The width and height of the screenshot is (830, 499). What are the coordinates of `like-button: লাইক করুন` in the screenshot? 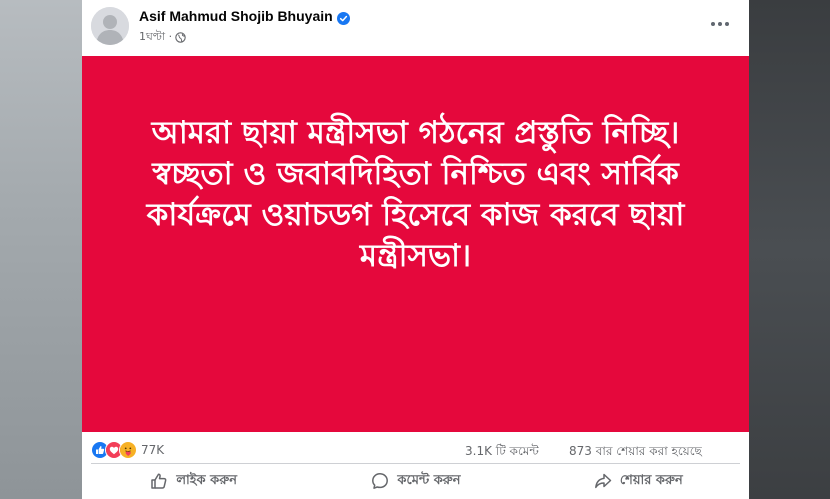 It's located at (193, 481).